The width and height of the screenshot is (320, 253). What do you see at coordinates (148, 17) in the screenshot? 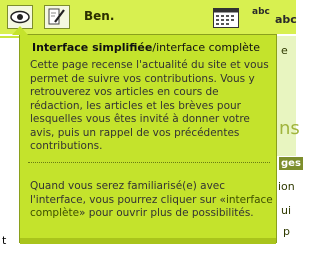
I see `top-toolbar: Ben. abc abc` at bounding box center [148, 17].